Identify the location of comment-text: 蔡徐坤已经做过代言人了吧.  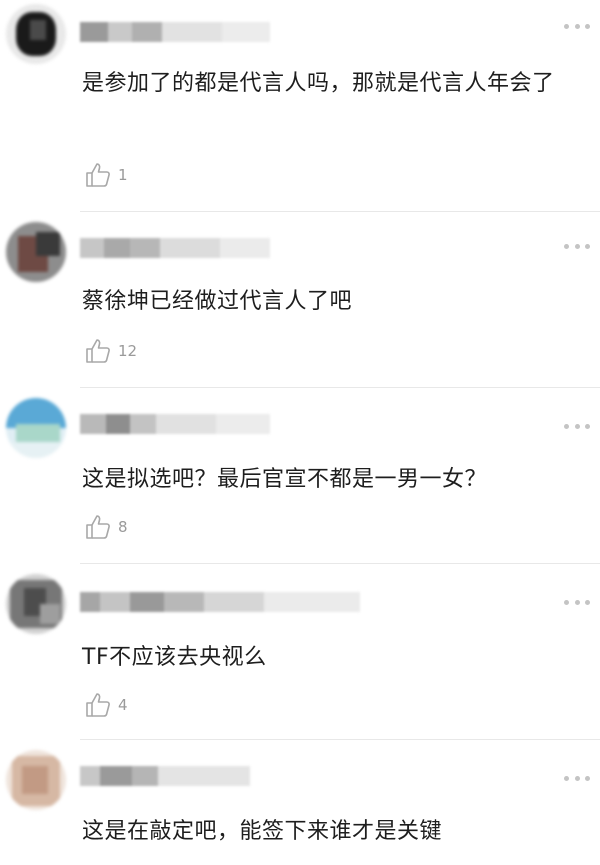
(217, 301).